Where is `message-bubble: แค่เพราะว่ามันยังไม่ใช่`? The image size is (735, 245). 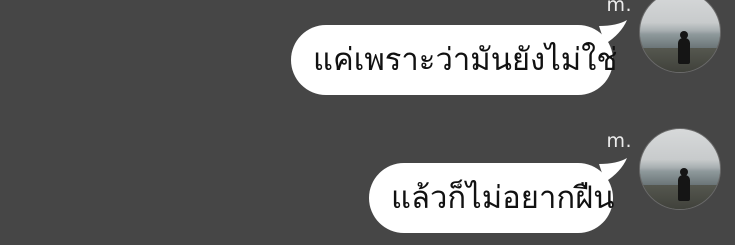
message-bubble: แค่เพราะว่ามันยังไม่ใช่ is located at coordinates (454, 60).